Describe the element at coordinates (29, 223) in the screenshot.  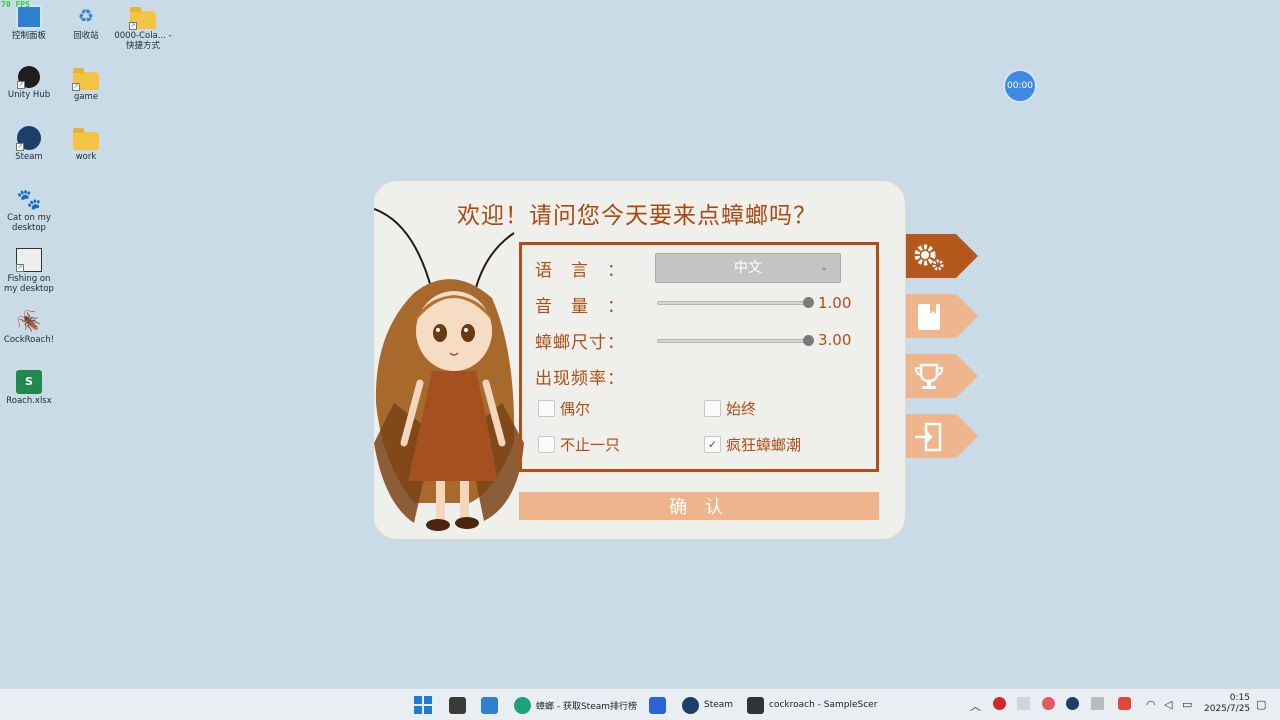
I see `desktop-icon-label: Cat on my desktop` at that location.